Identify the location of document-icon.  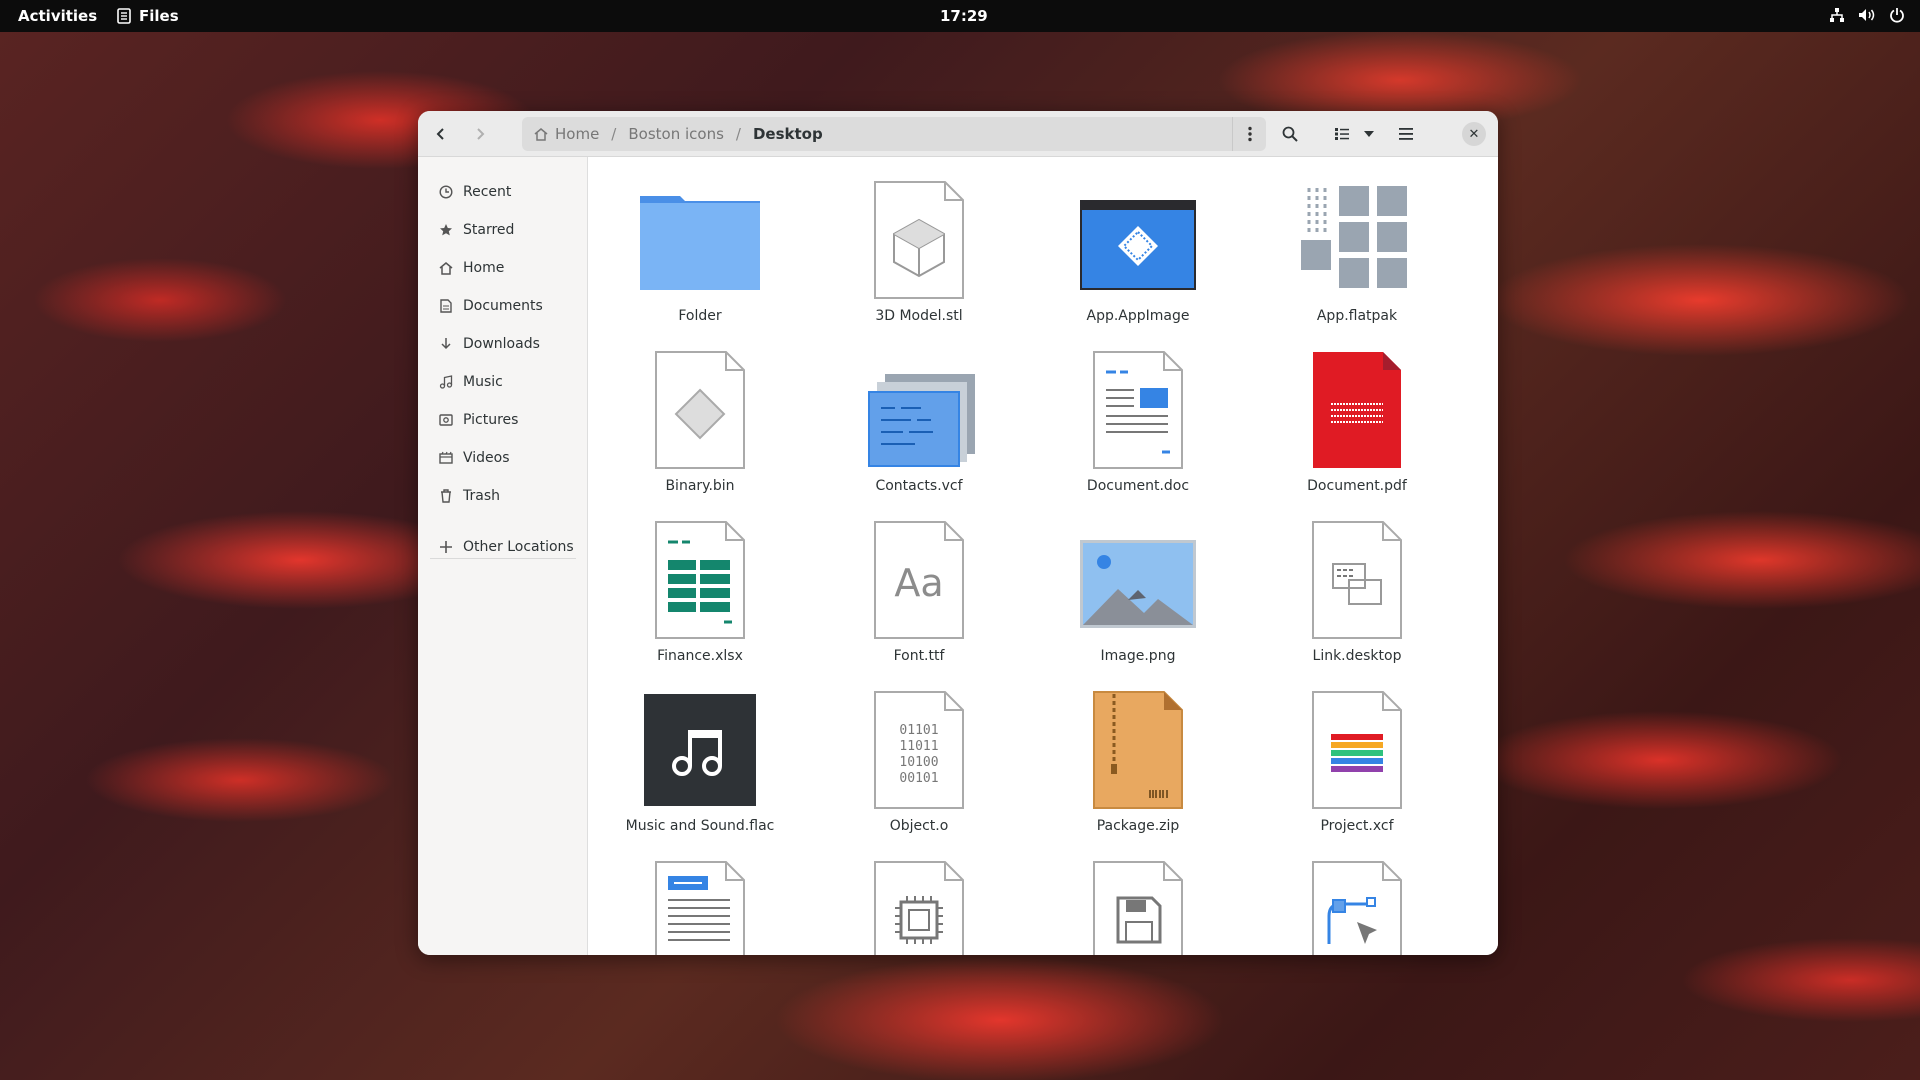
(446, 306).